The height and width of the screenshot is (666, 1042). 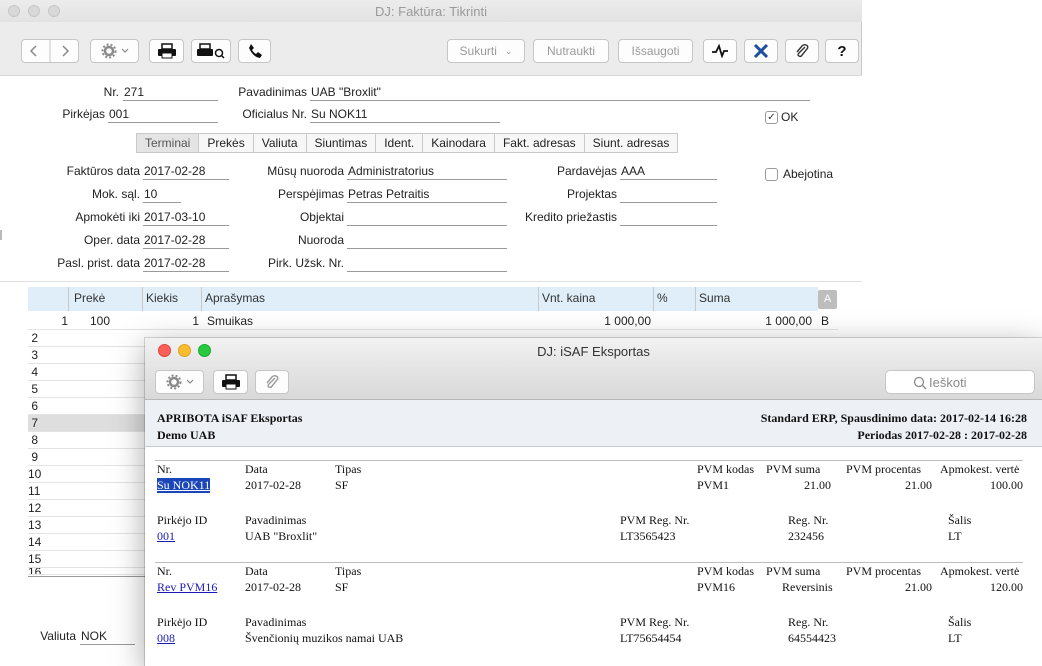 I want to click on oficialus-nr-field: Su NOK11, so click(x=405, y=115).